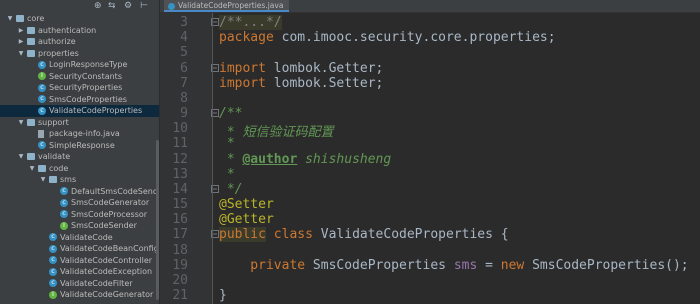 The image size is (700, 304). I want to click on tree-item: LoginResponseType, so click(79, 65).